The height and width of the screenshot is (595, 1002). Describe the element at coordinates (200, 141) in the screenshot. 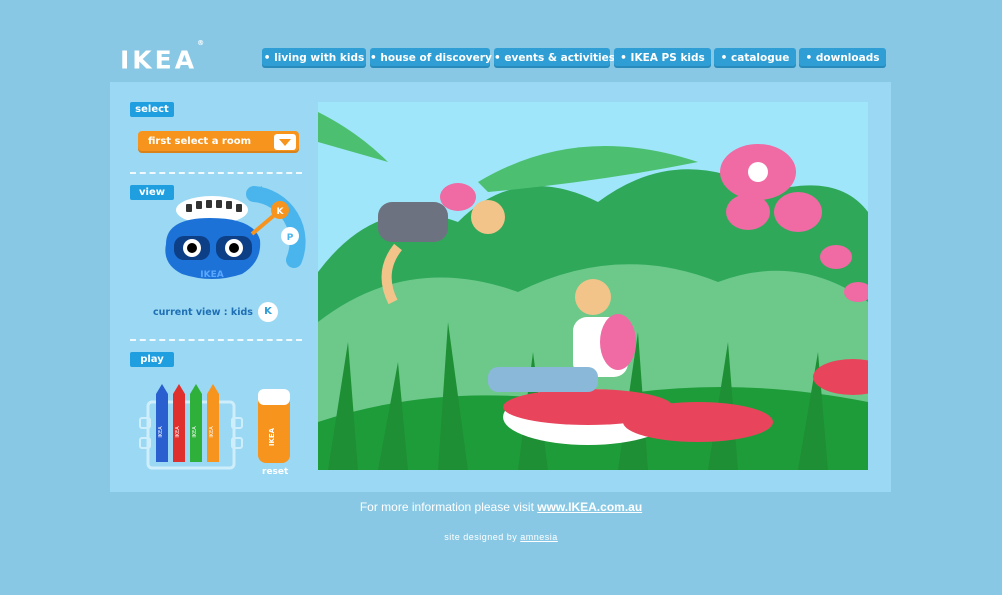

I see `room-select-value: first select a room` at that location.